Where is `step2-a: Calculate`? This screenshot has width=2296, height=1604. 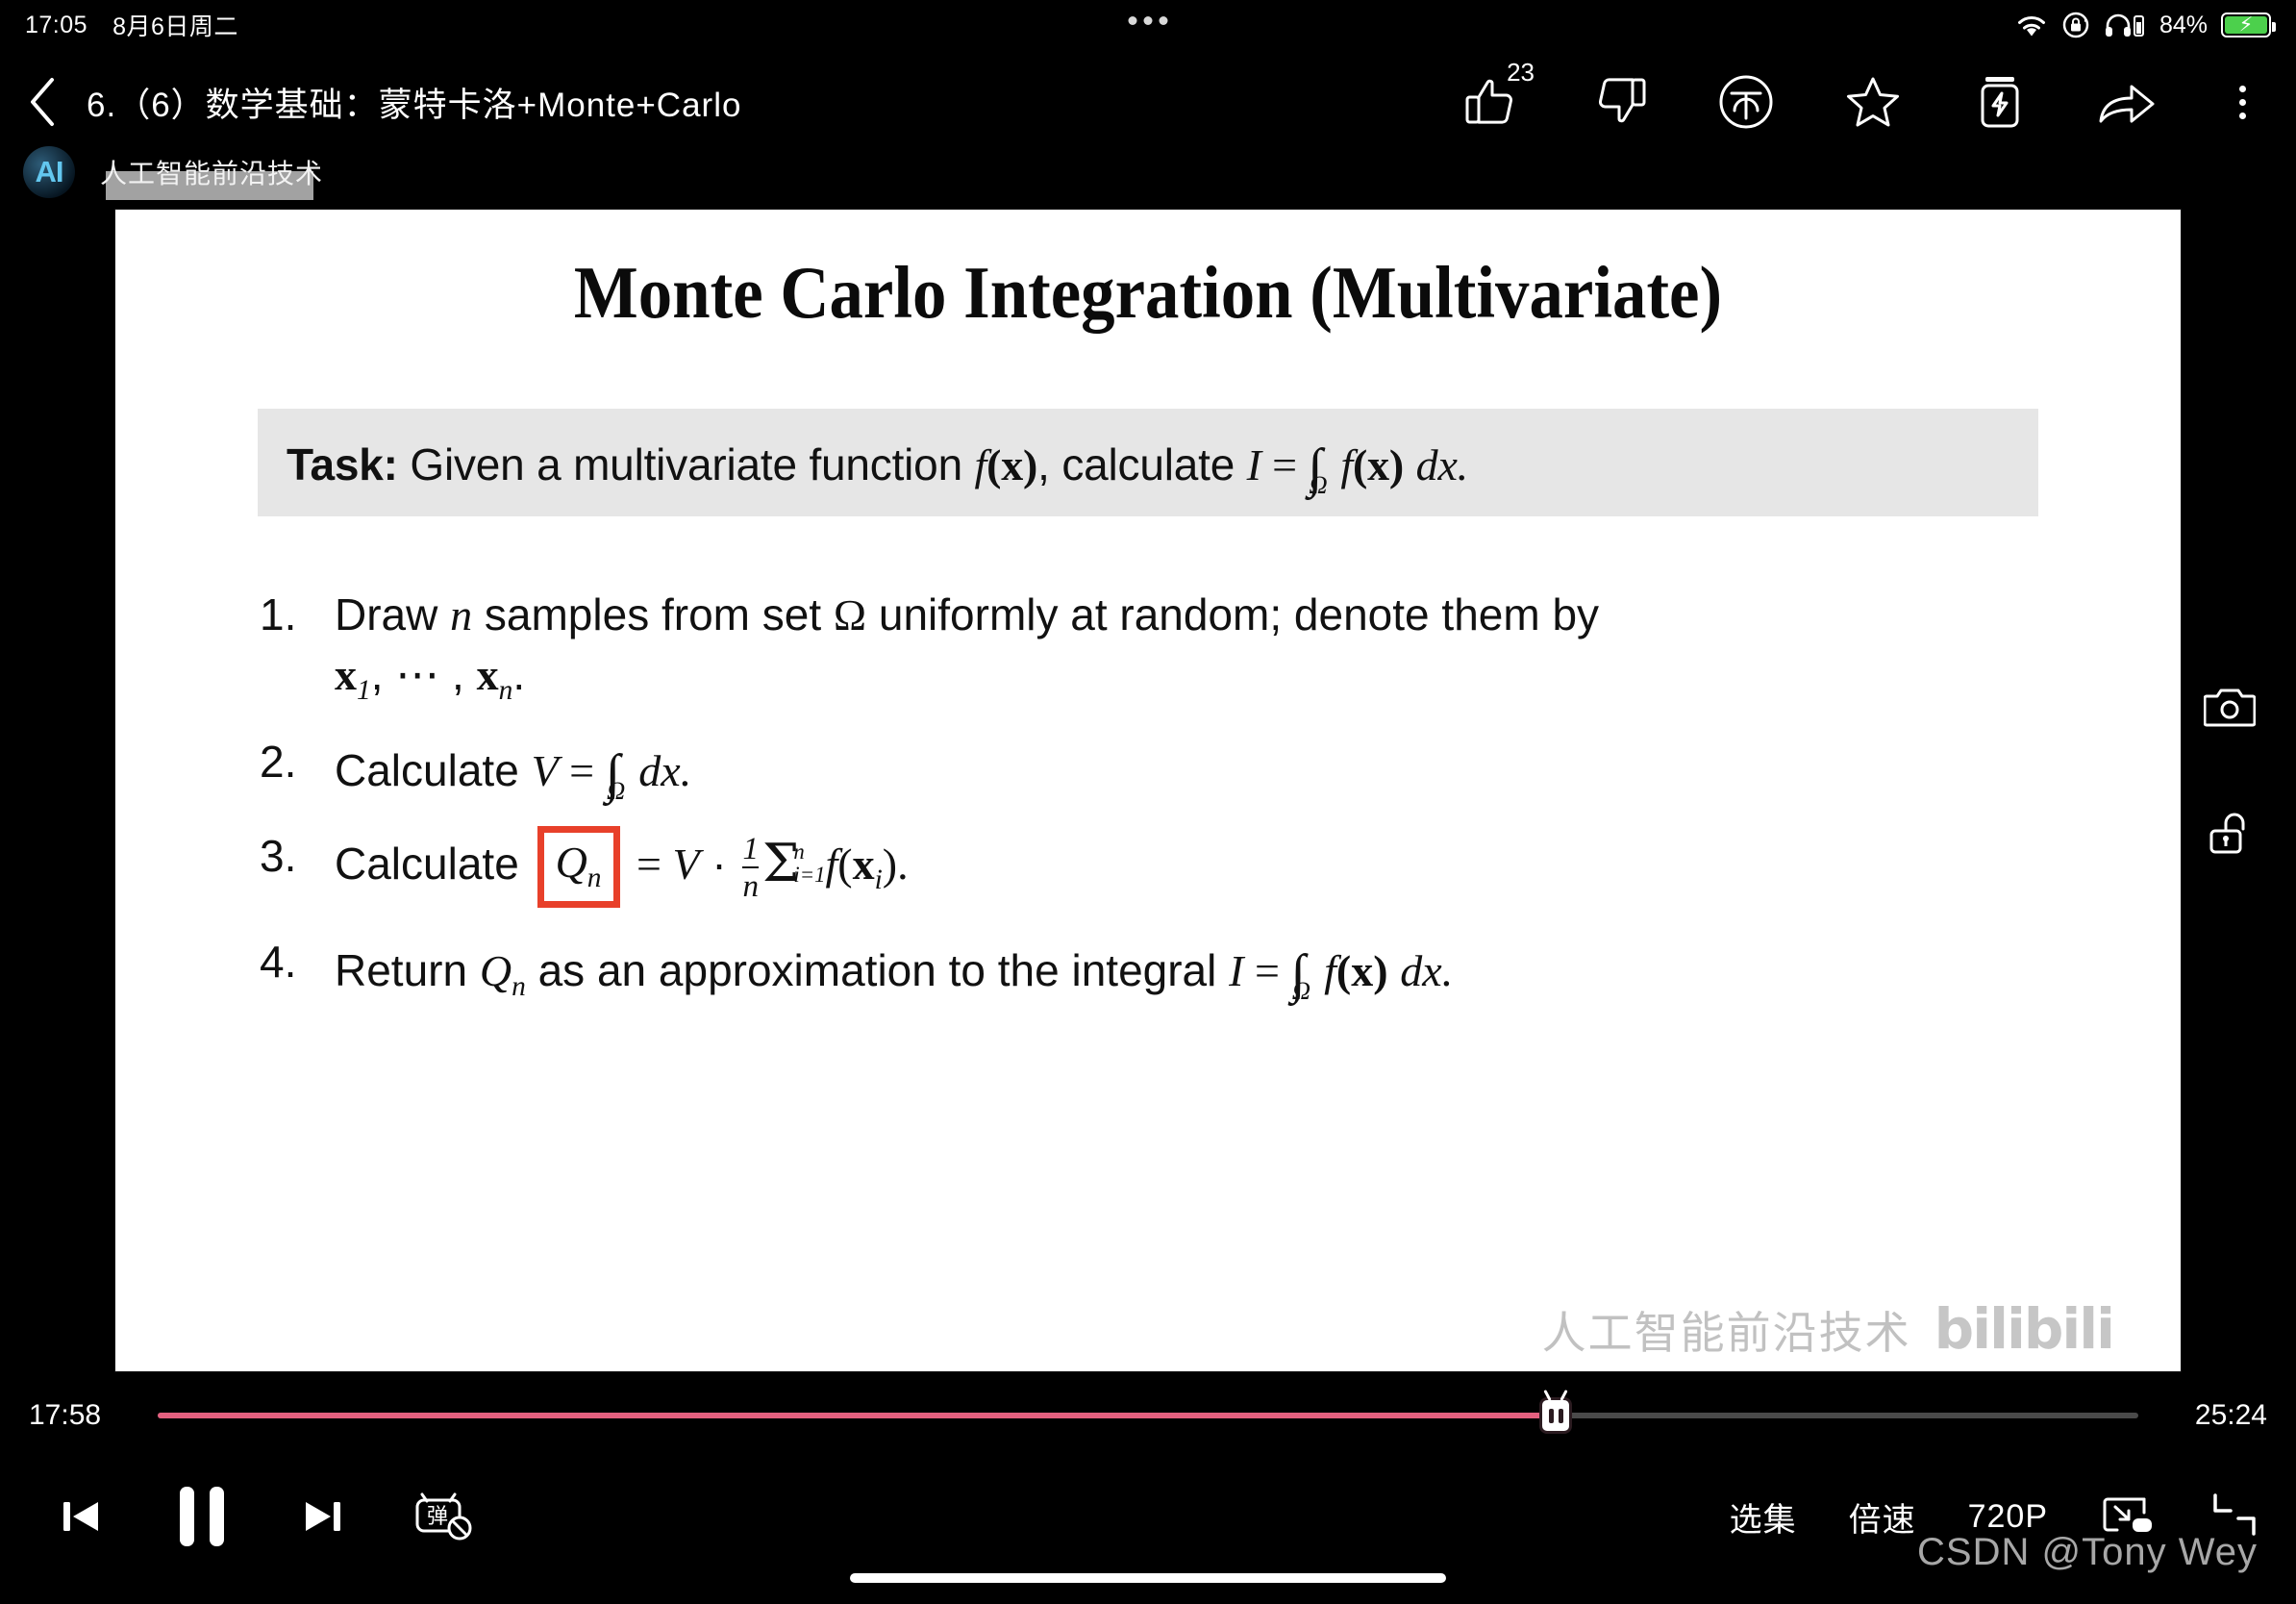 step2-a: Calculate is located at coordinates (433, 769).